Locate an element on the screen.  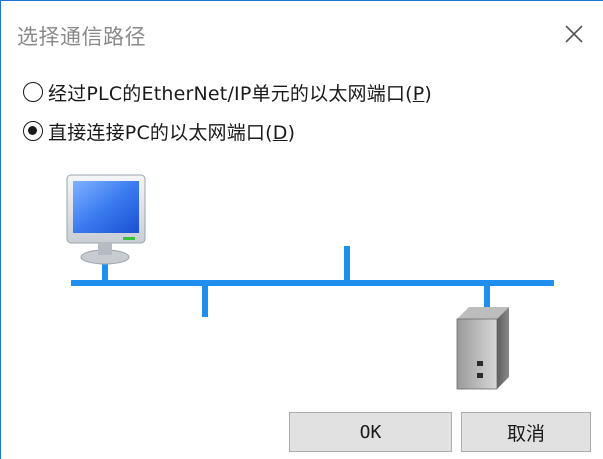
drop-pc-tower is located at coordinates (487, 296).